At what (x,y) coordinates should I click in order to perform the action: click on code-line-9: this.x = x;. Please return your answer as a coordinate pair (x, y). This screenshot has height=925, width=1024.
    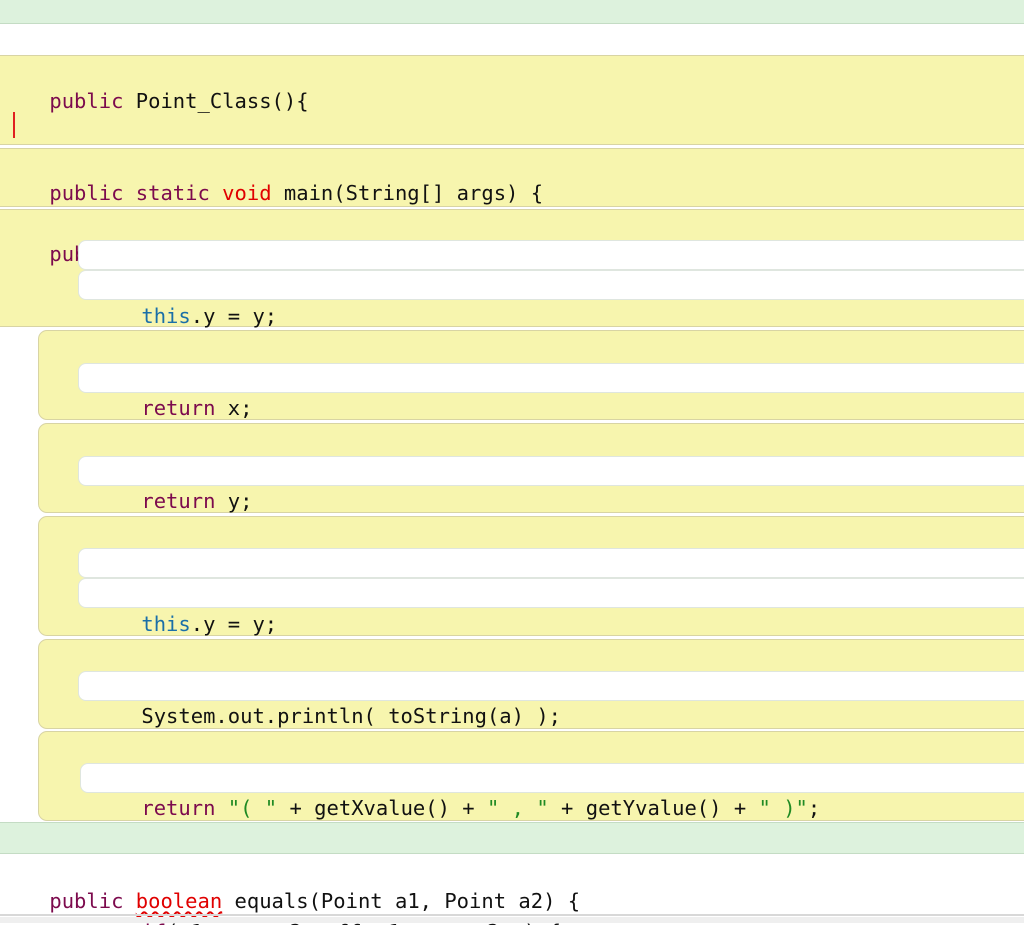
    Looking at the image, I should click on (184, 268).